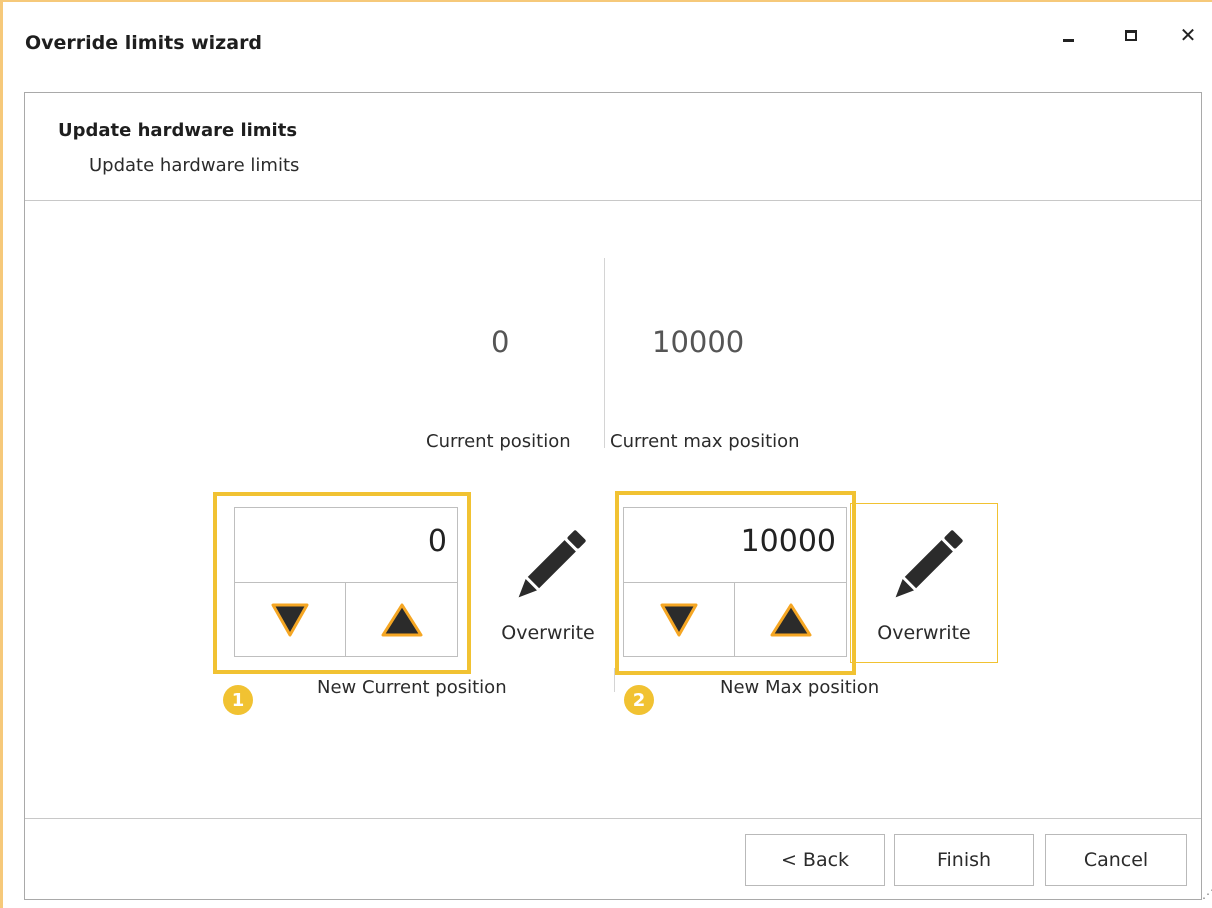 Image resolution: width=1212 pixels, height=908 pixels. I want to click on overwrite-current-label: Overwrite, so click(548, 633).